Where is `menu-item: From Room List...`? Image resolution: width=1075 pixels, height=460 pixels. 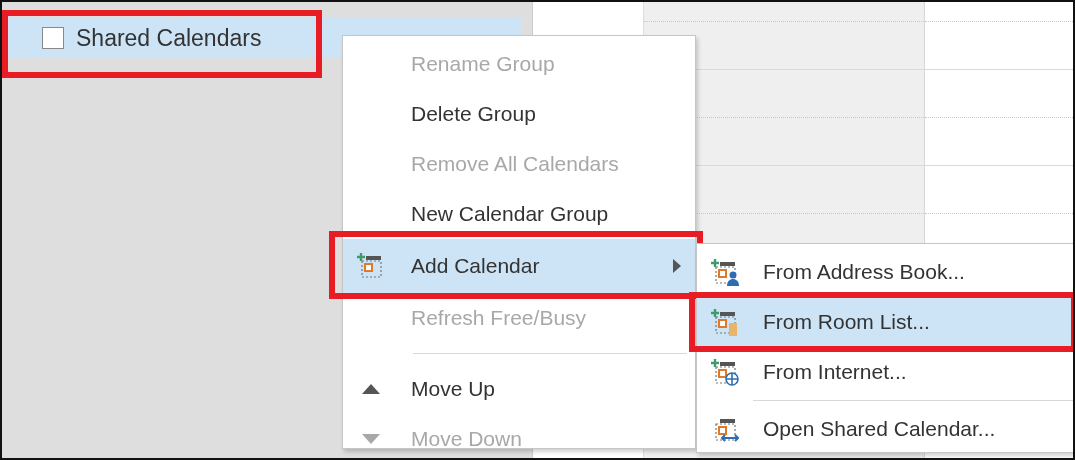 menu-item: From Room List... is located at coordinates (885, 322).